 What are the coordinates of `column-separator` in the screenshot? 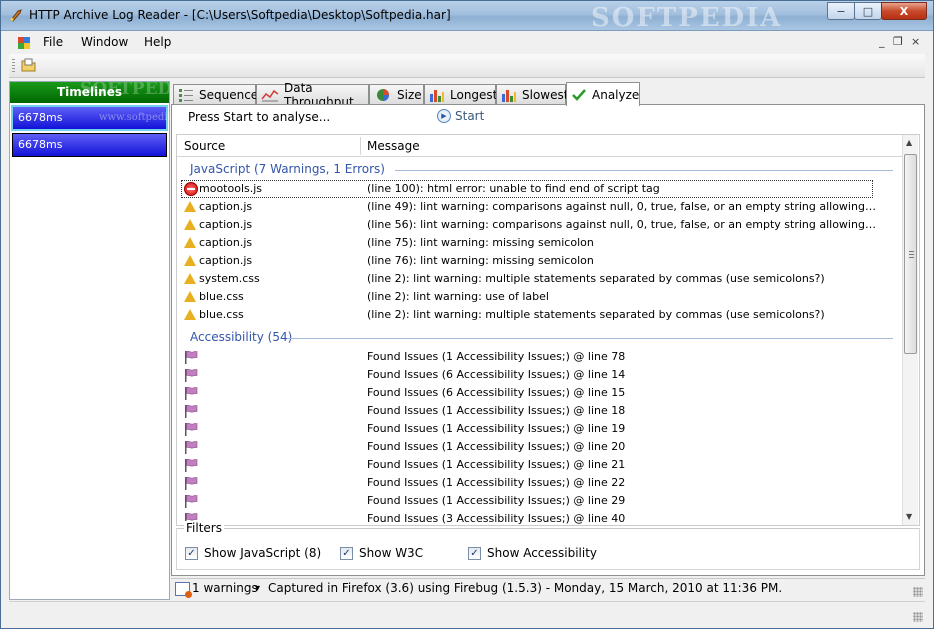 It's located at (360, 146).